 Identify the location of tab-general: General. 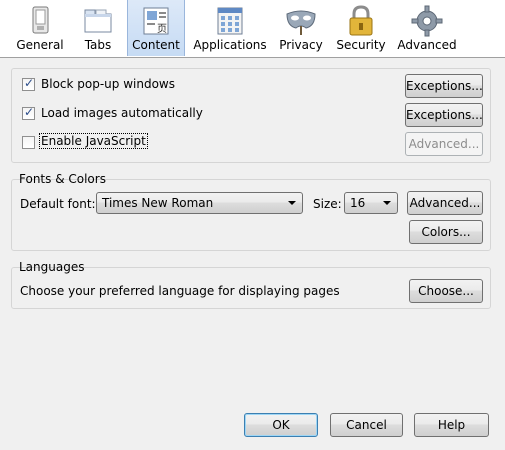
(40, 28).